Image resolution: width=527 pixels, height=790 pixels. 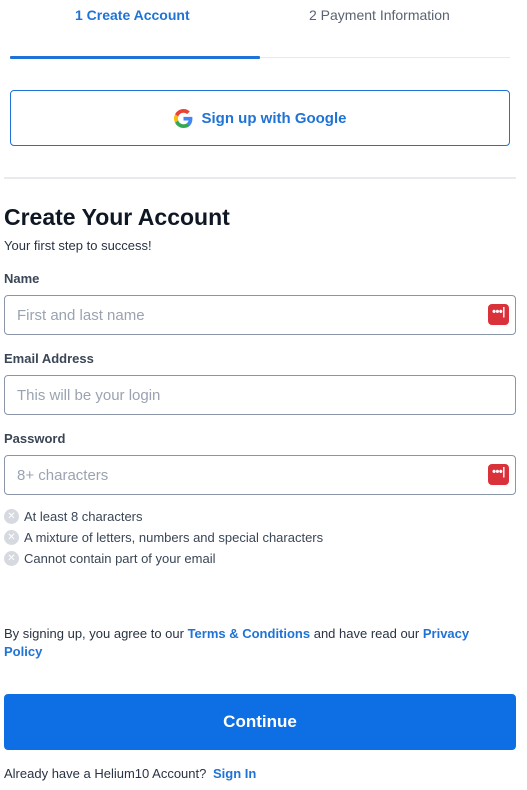 I want to click on signin-prompt-text: Already have a Helium10 Account?, so click(x=105, y=773).